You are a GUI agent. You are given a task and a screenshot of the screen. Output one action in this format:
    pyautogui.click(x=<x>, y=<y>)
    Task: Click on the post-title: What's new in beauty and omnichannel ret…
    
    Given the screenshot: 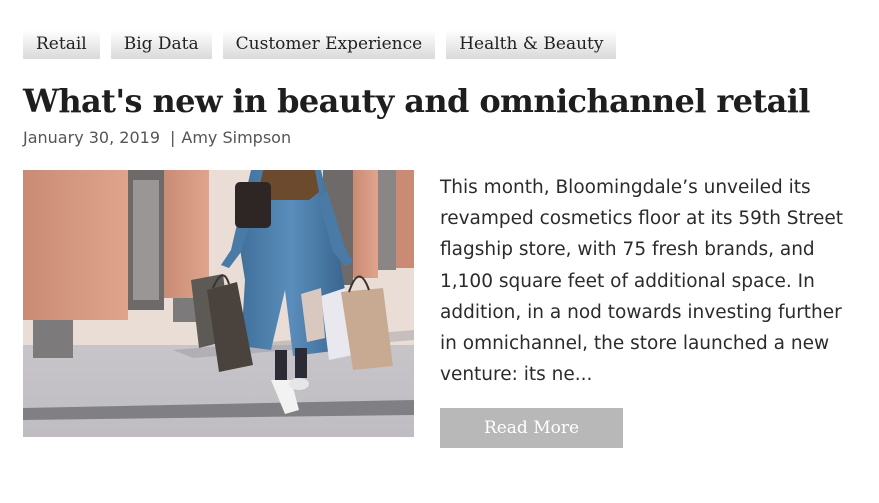 What is the action you would take?
    pyautogui.click(x=416, y=101)
    